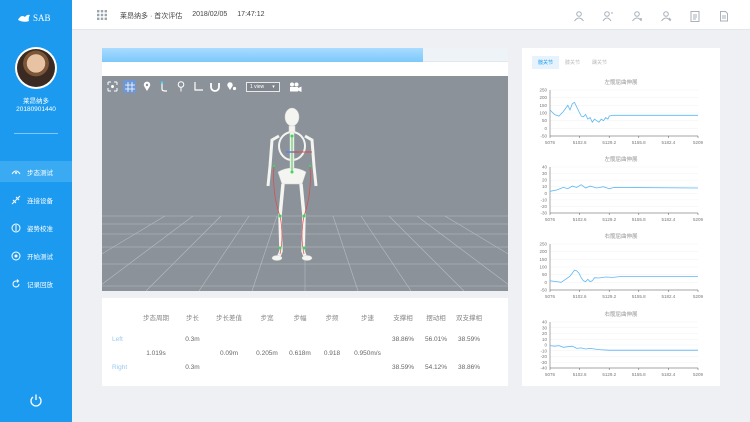 The width and height of the screenshot is (750, 422). I want to click on joint-markers, so click(292, 194).